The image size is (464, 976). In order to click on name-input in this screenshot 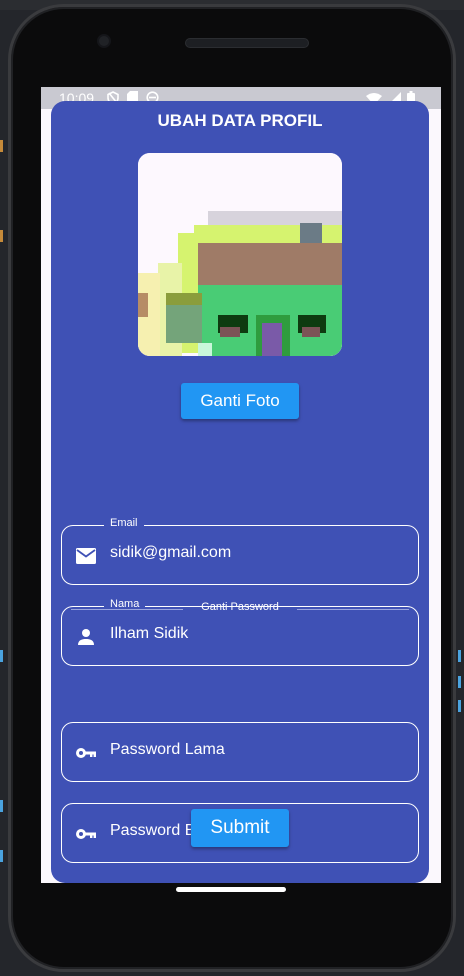, I will do `click(255, 634)`.